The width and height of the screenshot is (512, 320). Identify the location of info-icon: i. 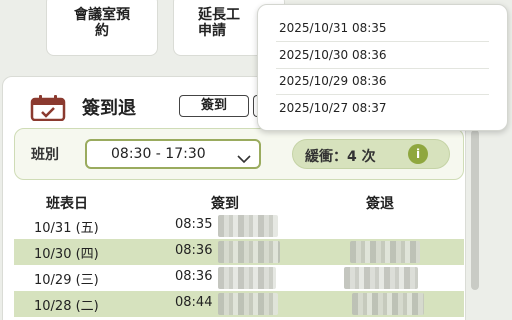
(418, 154).